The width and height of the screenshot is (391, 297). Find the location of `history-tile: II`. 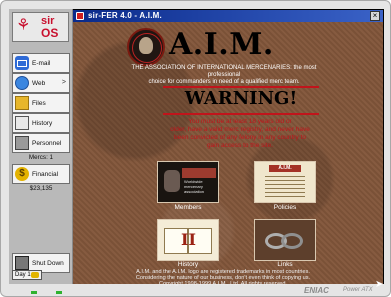

history-tile: II is located at coordinates (188, 240).